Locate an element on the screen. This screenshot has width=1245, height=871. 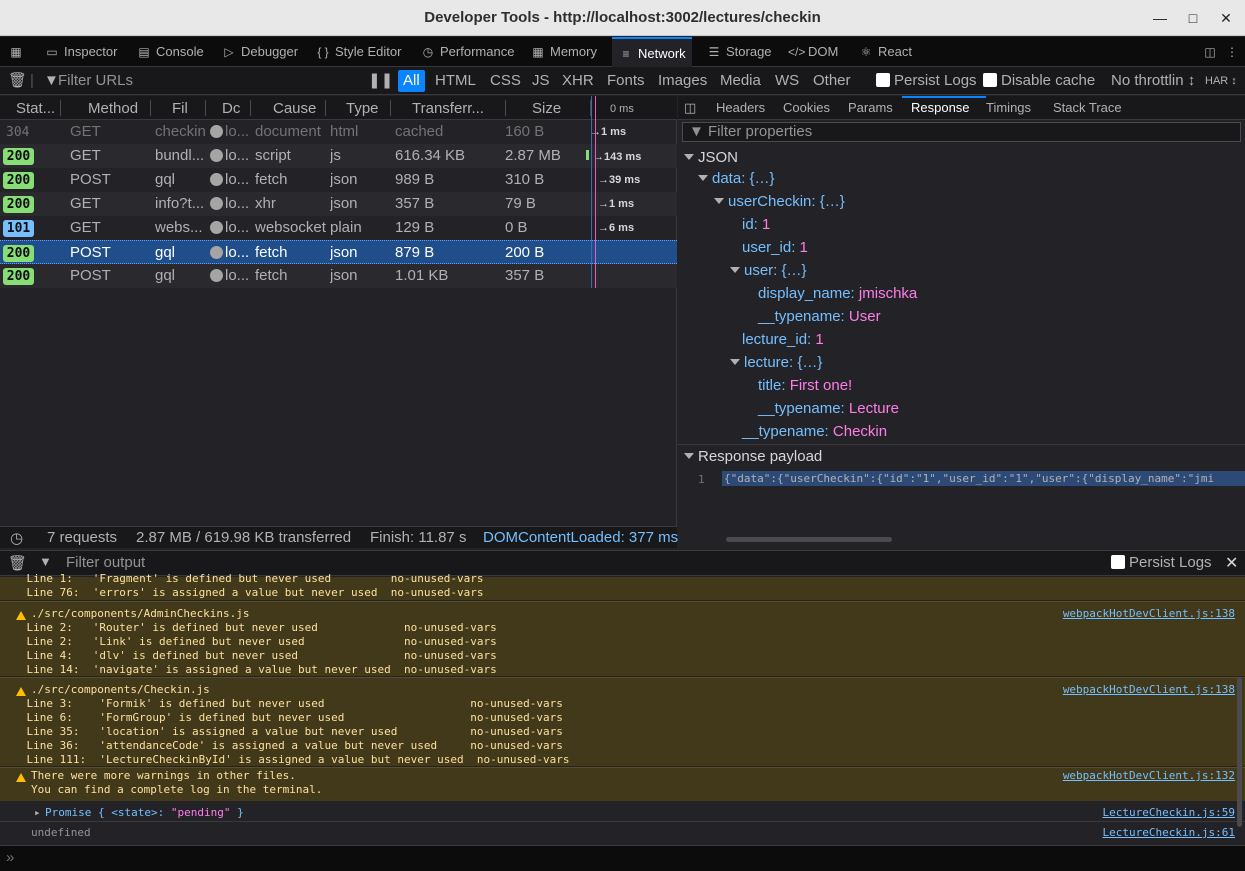
expand-triangle-icon is located at coordinates (735, 270).